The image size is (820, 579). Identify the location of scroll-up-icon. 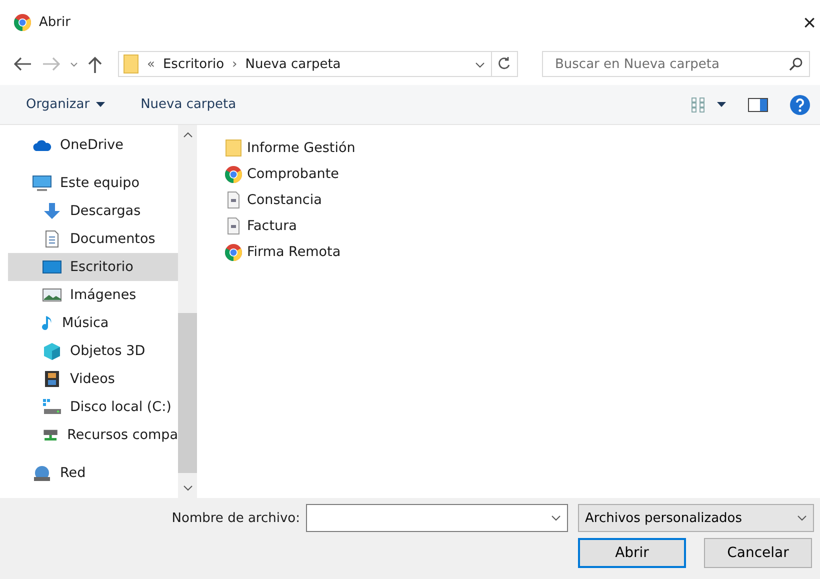
(187, 135).